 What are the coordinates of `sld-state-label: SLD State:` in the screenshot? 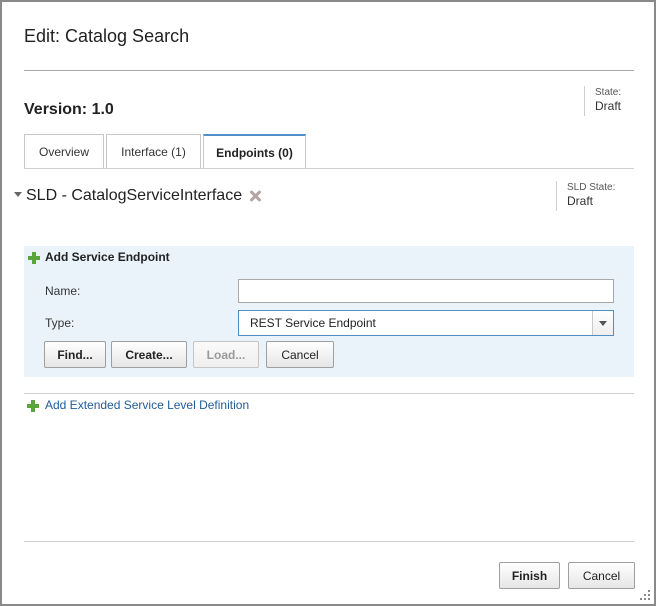 It's located at (591, 187).